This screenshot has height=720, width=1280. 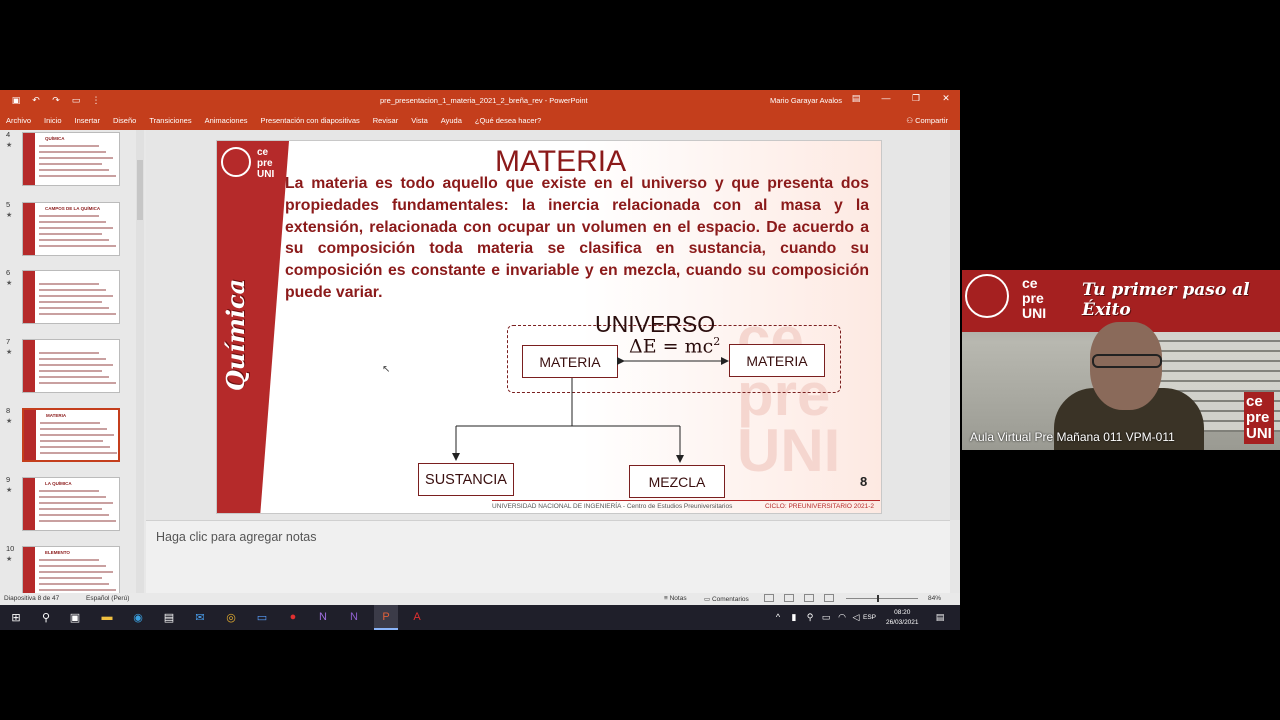 What do you see at coordinates (293, 617) in the screenshot?
I see `recorder-icon: ●` at bounding box center [293, 617].